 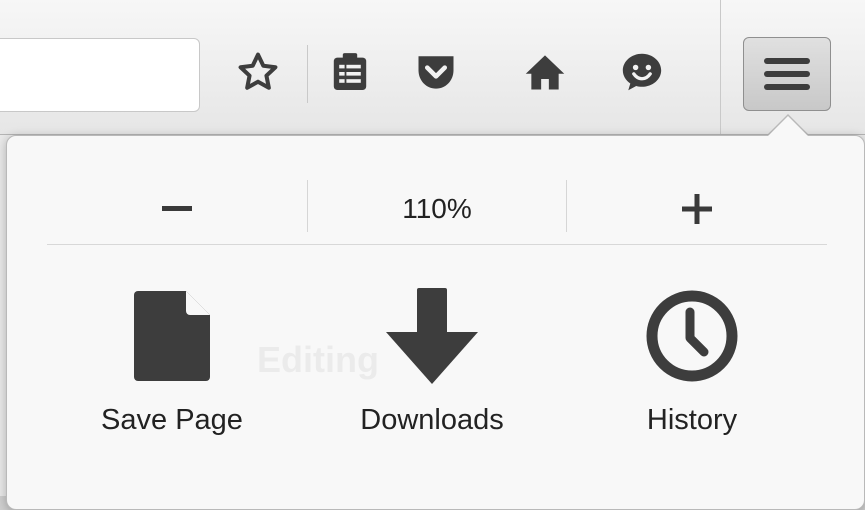 What do you see at coordinates (172, 420) in the screenshot?
I see `save-page-label: Save Page` at bounding box center [172, 420].